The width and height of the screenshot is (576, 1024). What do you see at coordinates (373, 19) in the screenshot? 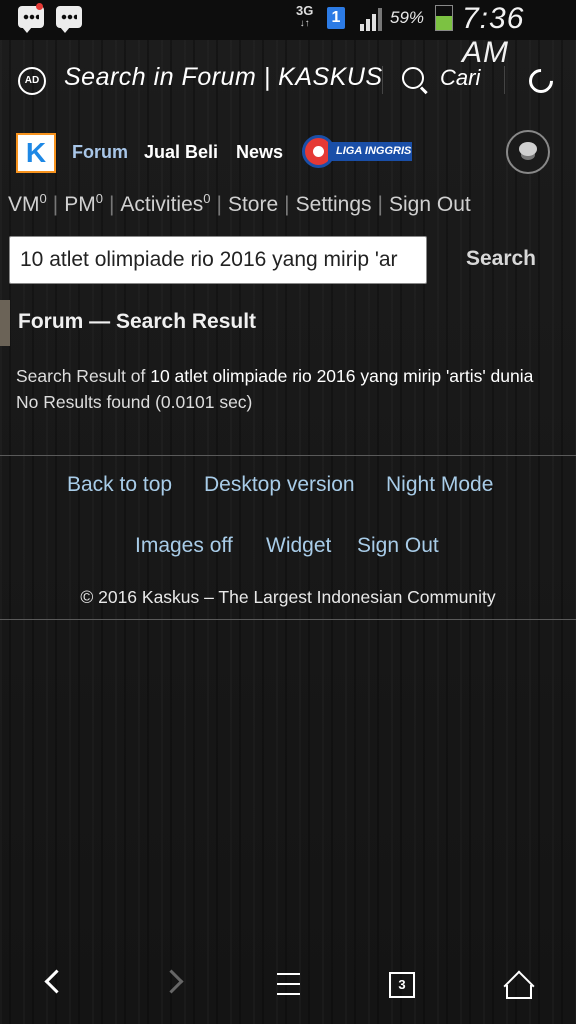
I see `signal-icon` at bounding box center [373, 19].